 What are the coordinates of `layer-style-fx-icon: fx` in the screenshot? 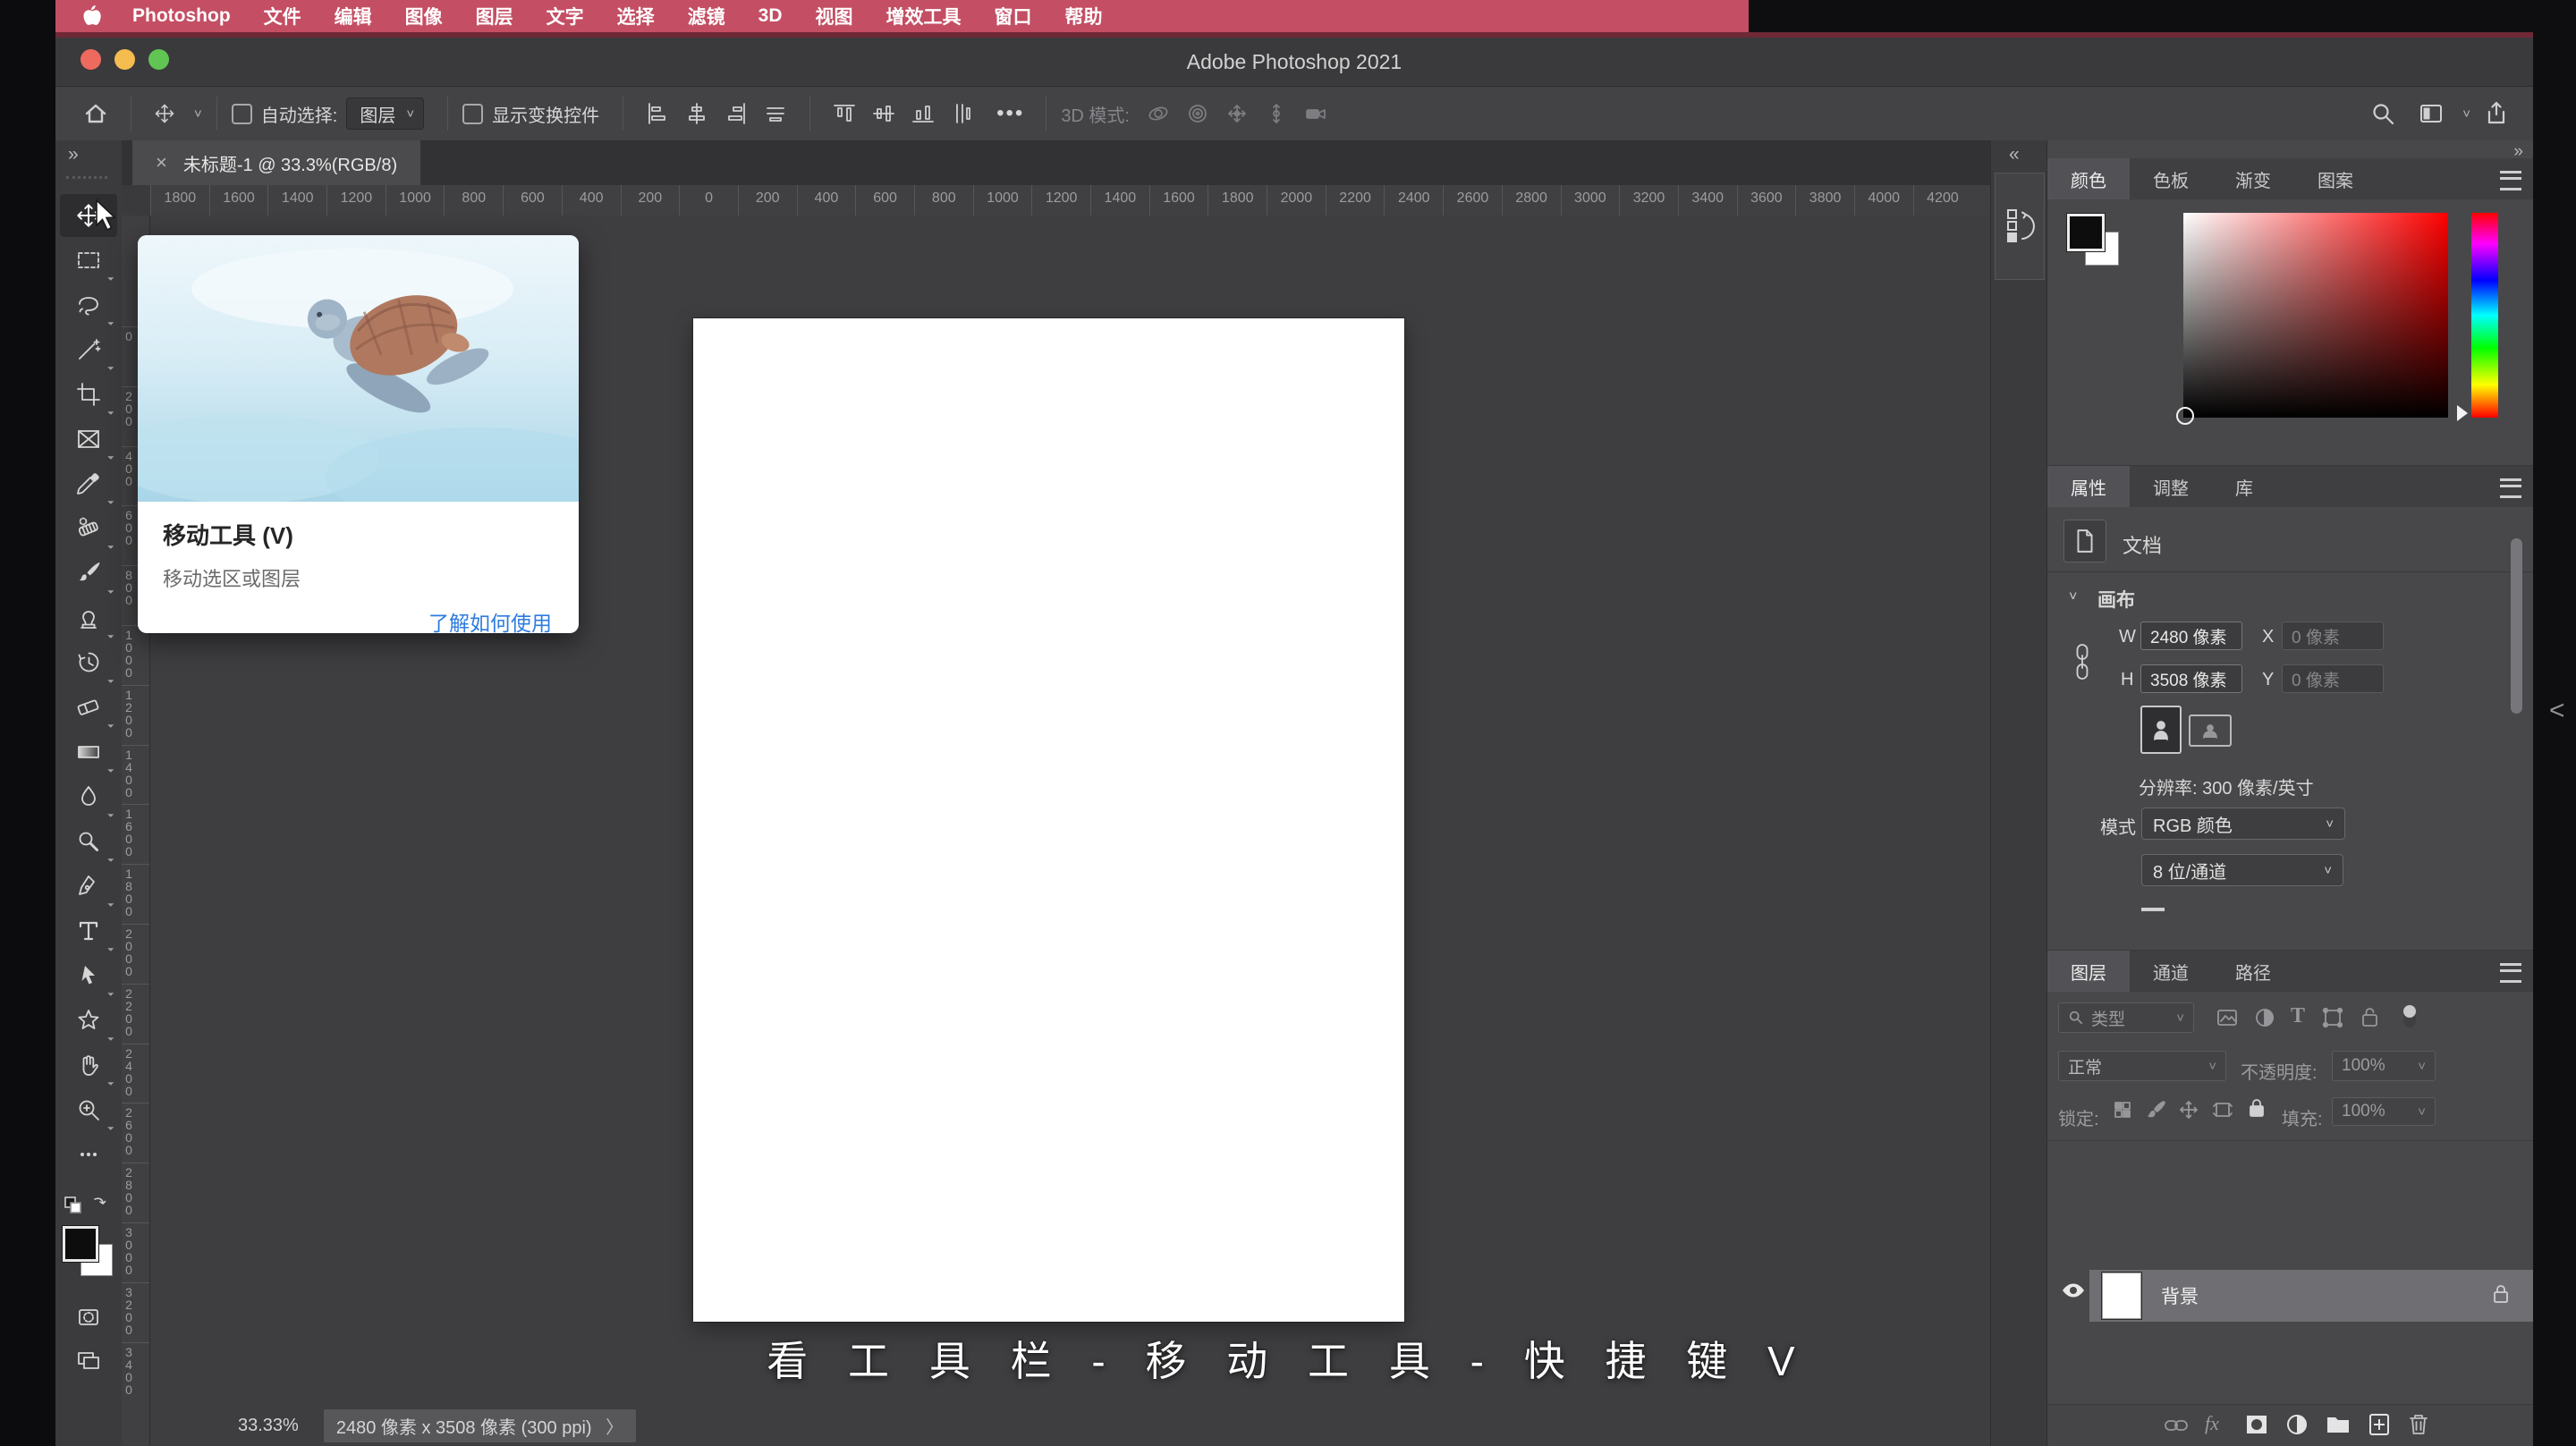 It's located at (2212, 1423).